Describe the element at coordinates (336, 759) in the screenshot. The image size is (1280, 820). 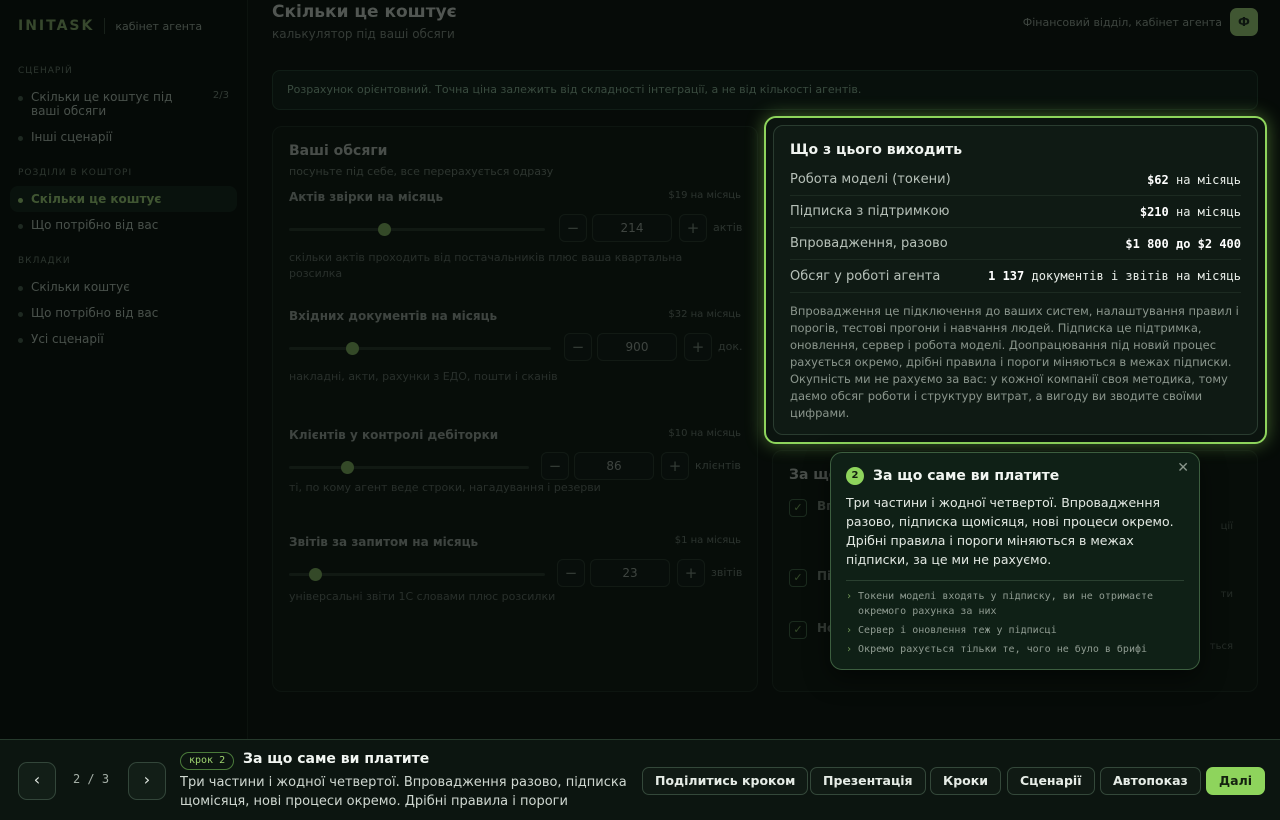
I see `step-title: За що саме ви платите` at that location.